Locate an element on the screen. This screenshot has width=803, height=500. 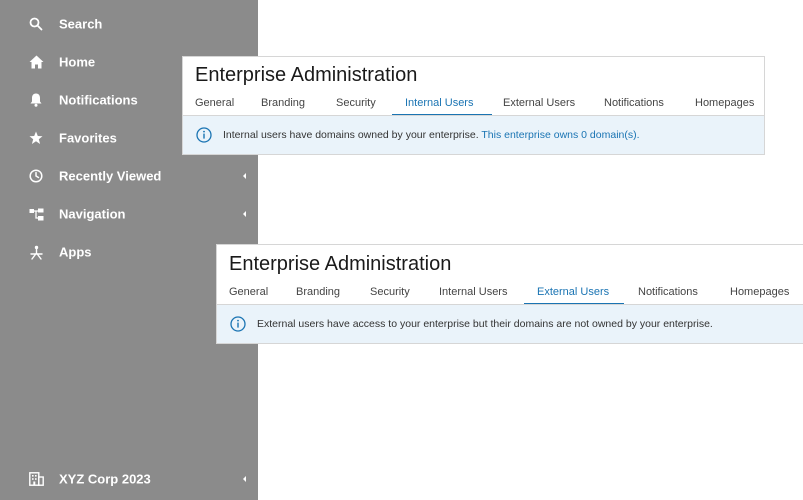
sidebar-item-label: Apps is located at coordinates (75, 252).